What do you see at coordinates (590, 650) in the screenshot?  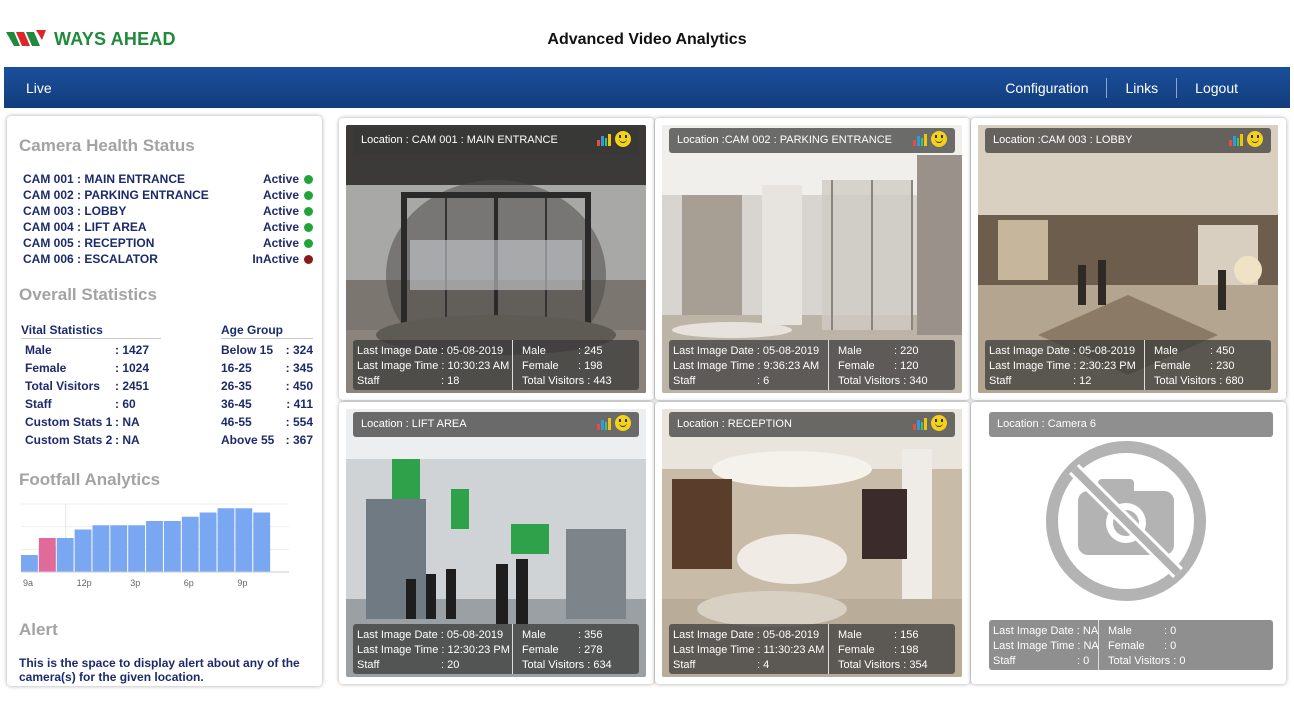 I see `female-value: : 278` at bounding box center [590, 650].